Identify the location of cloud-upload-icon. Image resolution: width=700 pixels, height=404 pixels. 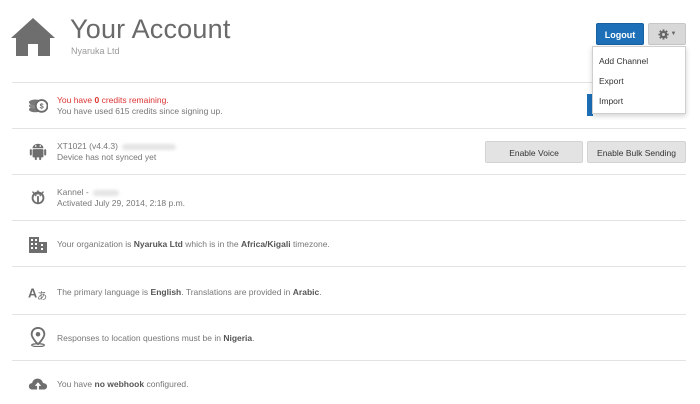
(38, 384).